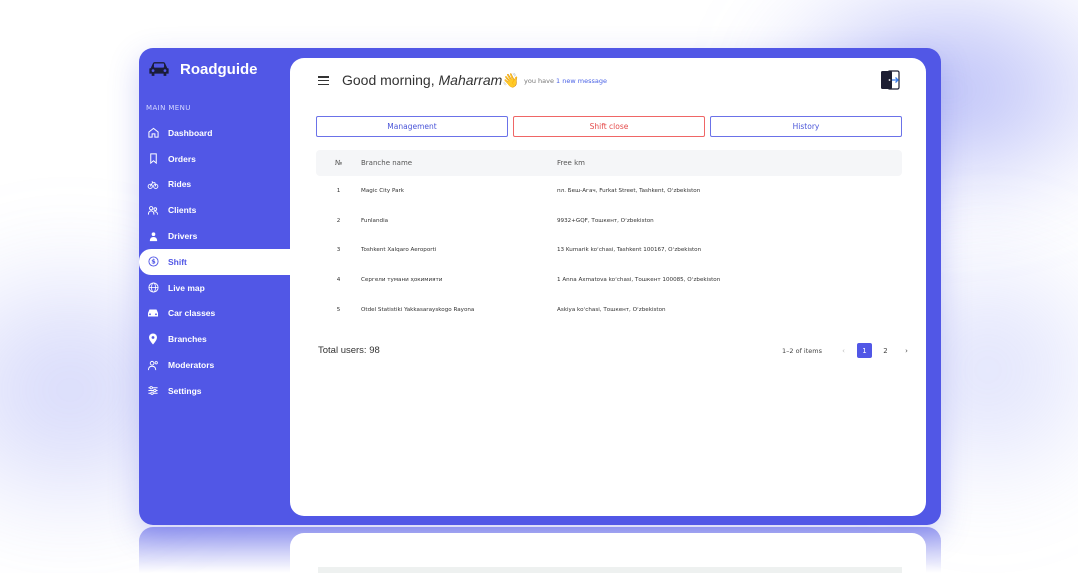 The height and width of the screenshot is (573, 1078). I want to click on pagination: 1–2 of items ‹ 1 2 ›, so click(848, 350).